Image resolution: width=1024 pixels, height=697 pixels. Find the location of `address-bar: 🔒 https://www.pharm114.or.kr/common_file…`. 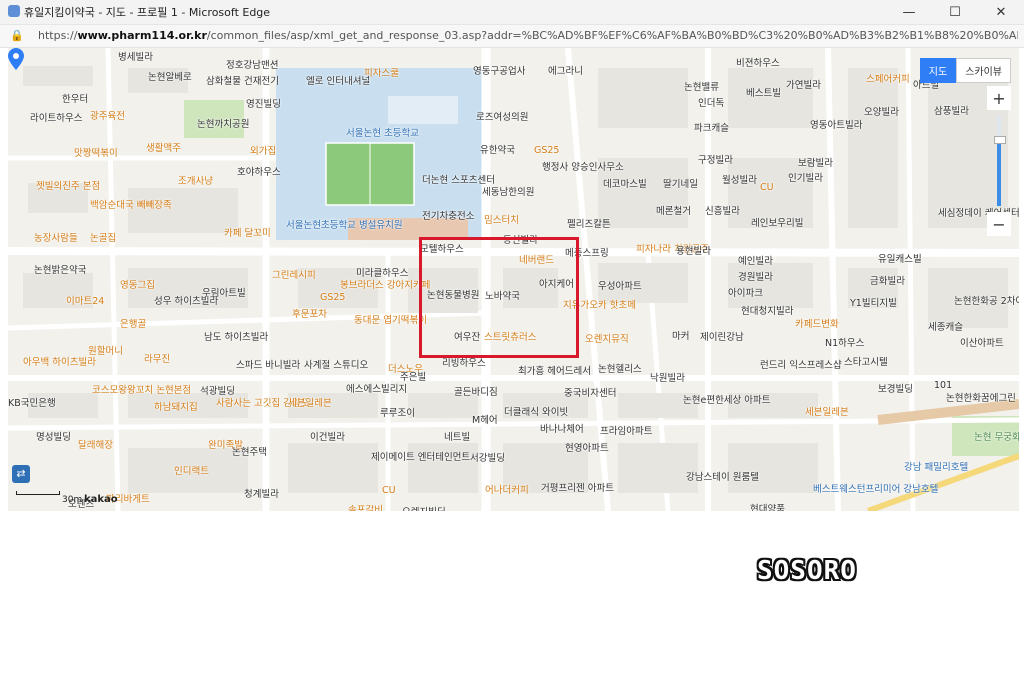

address-bar: 🔒 https://www.pharm114.or.kr/common_file… is located at coordinates (512, 36).